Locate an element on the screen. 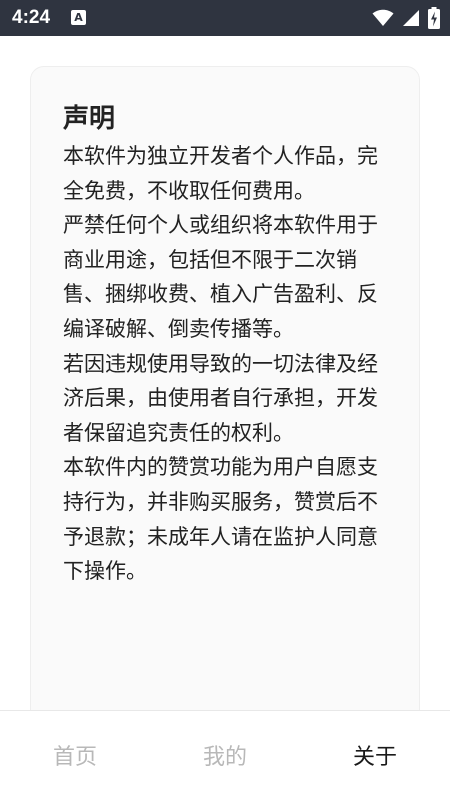 The image size is (450, 800). notice-title: 声明 is located at coordinates (89, 119).